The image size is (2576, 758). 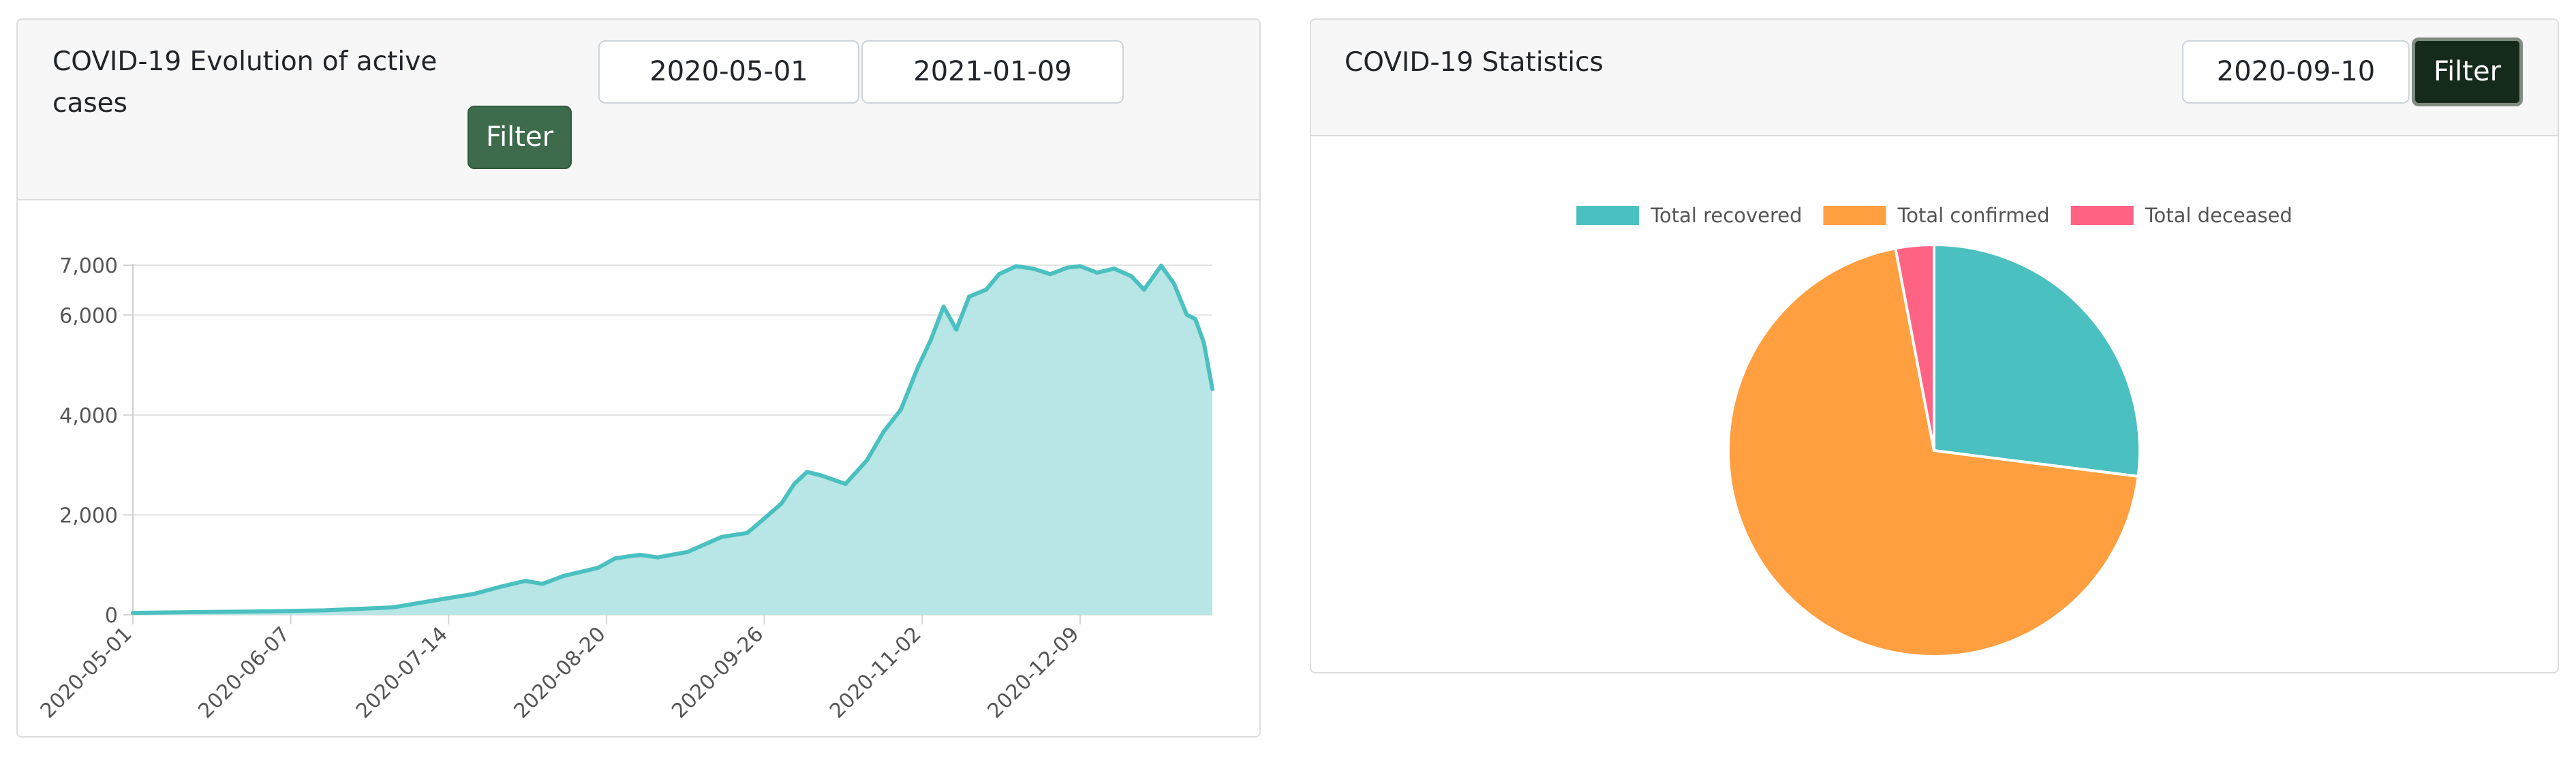 I want to click on pie-slice-total-recovered, so click(x=2037, y=361).